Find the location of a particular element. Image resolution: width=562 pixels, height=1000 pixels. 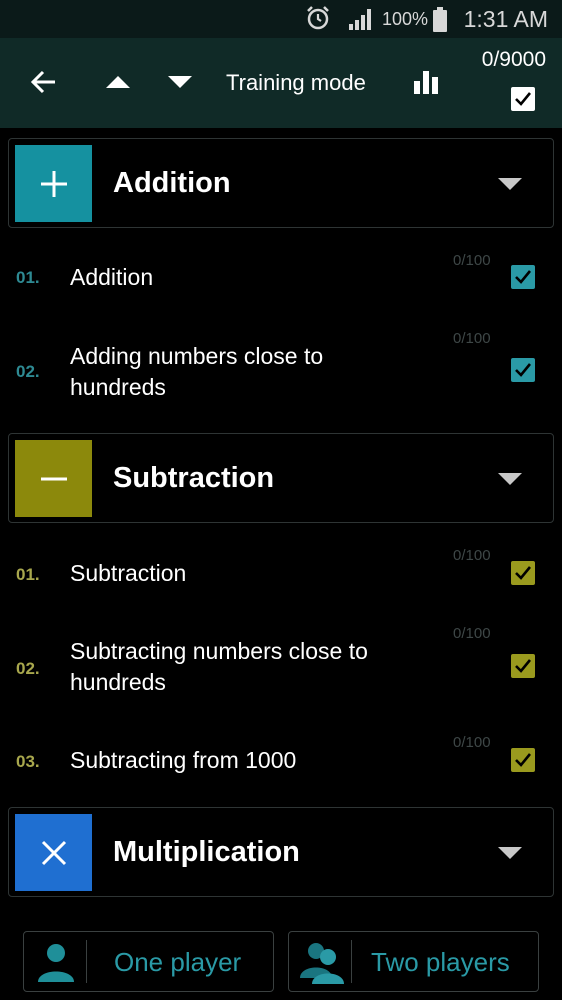

battery-percent: 100% is located at coordinates (405, 19).